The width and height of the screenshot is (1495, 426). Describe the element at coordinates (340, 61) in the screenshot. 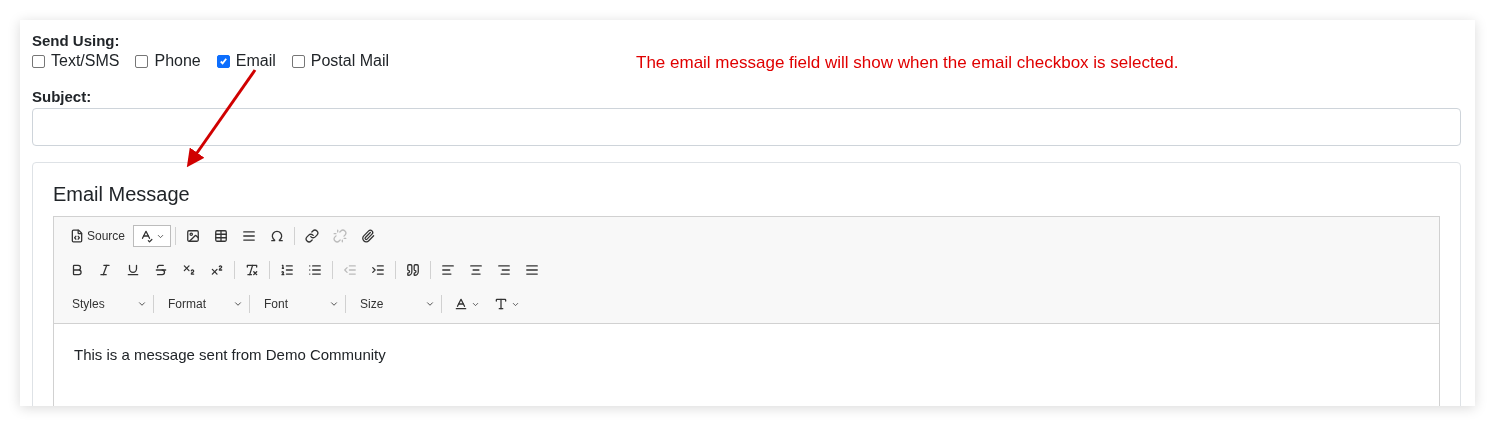

I see `checkbox-option: Postal Mail` at that location.